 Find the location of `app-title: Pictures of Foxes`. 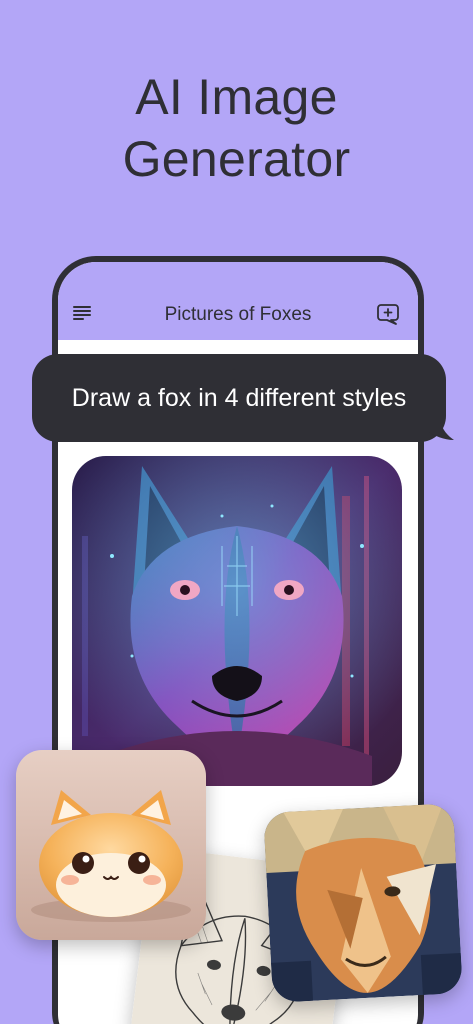

app-title: Pictures of Foxes is located at coordinates (238, 314).